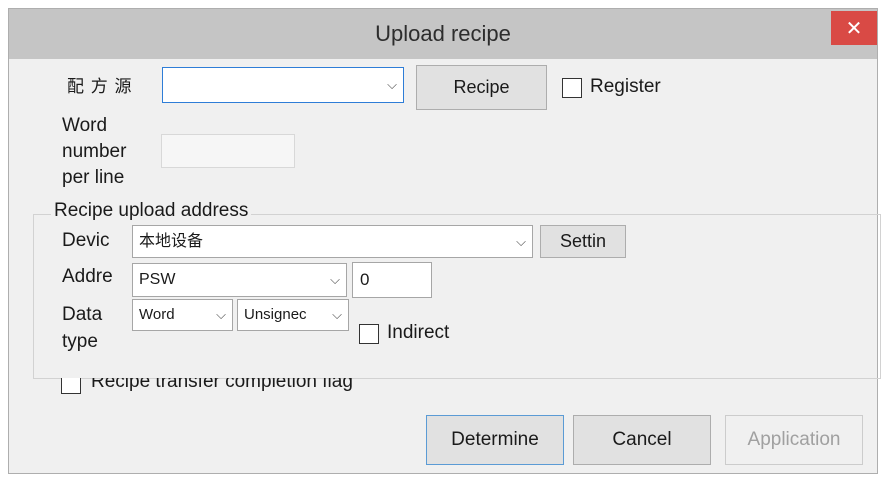 This screenshot has height=481, width=884. What do you see at coordinates (85, 125) in the screenshot?
I see `word-number-label-line1: Word` at bounding box center [85, 125].